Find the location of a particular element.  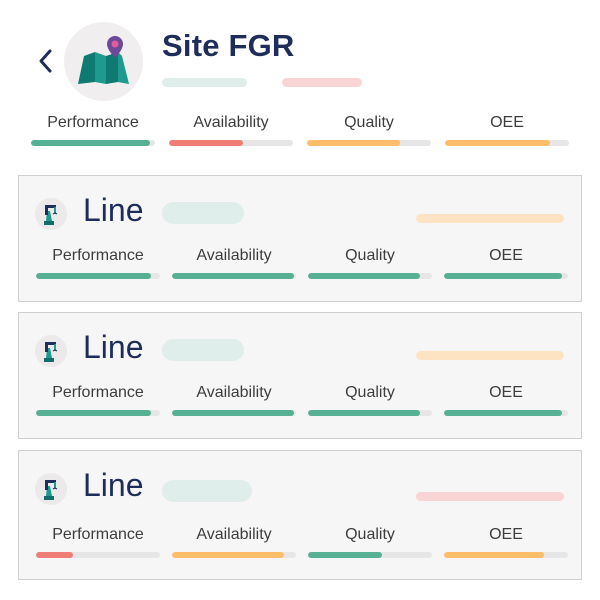

page-title: Site FGR is located at coordinates (228, 45).